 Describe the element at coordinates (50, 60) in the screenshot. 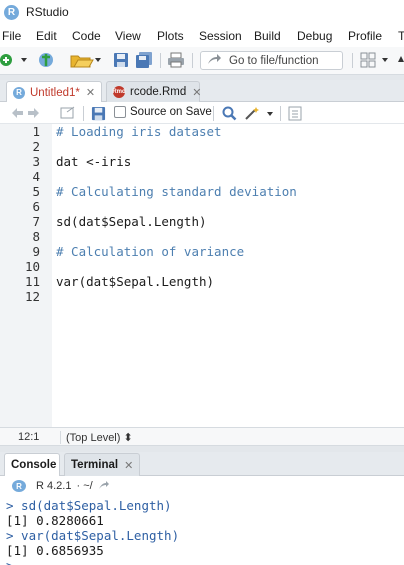

I see `open-project-icon` at that location.